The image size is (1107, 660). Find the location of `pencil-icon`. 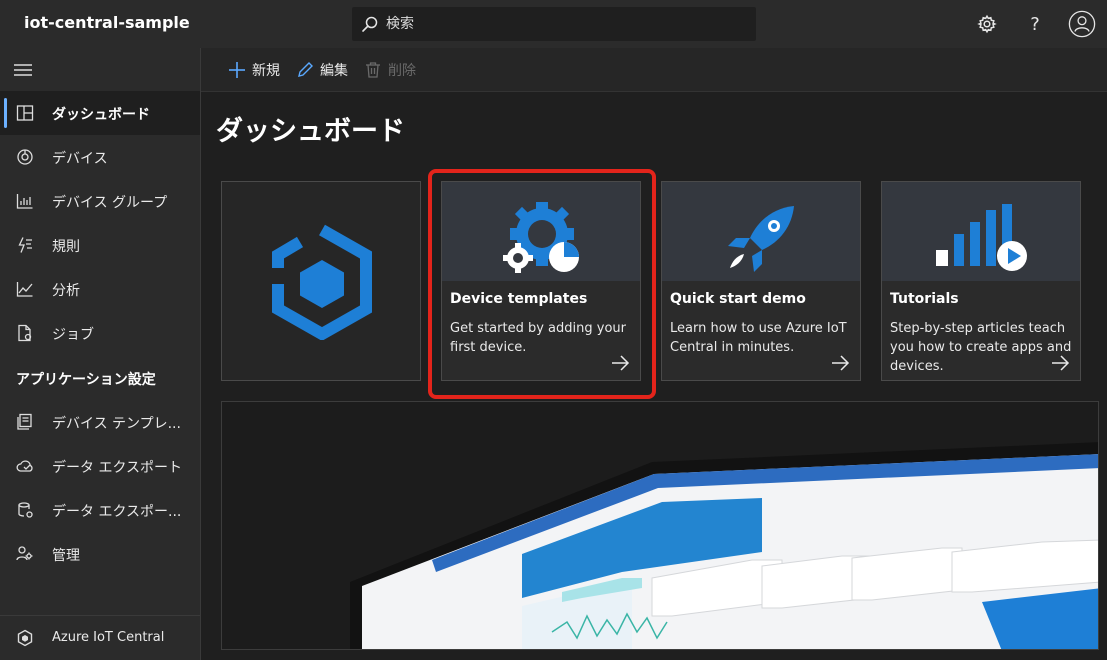

pencil-icon is located at coordinates (305, 69).